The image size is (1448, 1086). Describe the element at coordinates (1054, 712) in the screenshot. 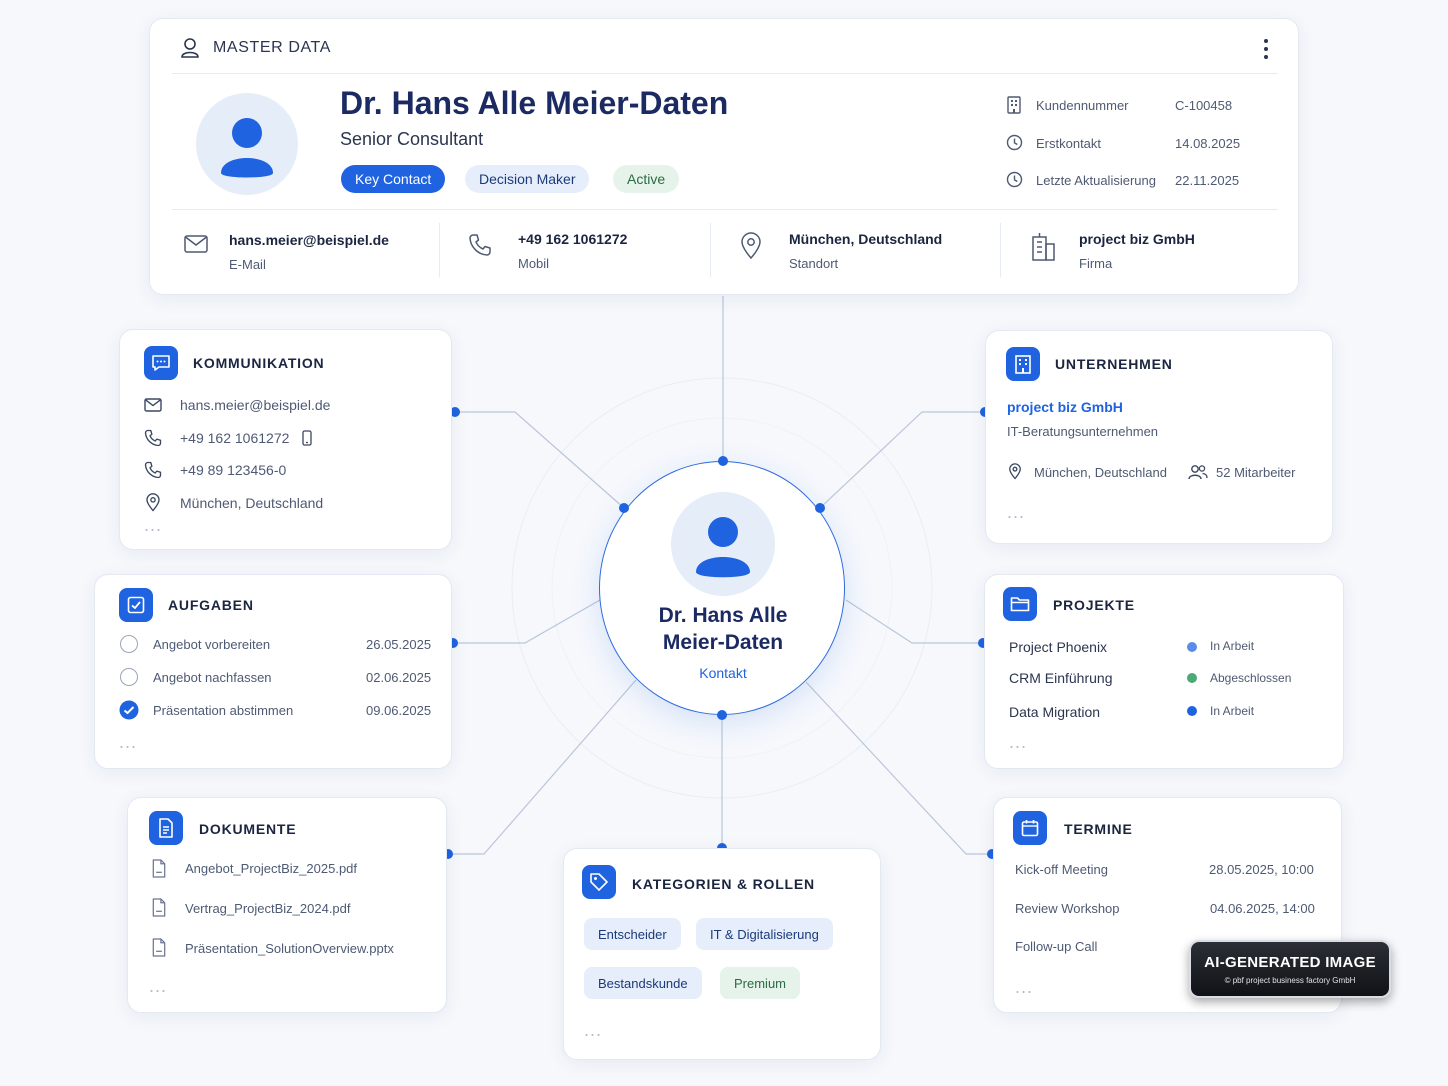

I see `project-name: Data Migration` at that location.